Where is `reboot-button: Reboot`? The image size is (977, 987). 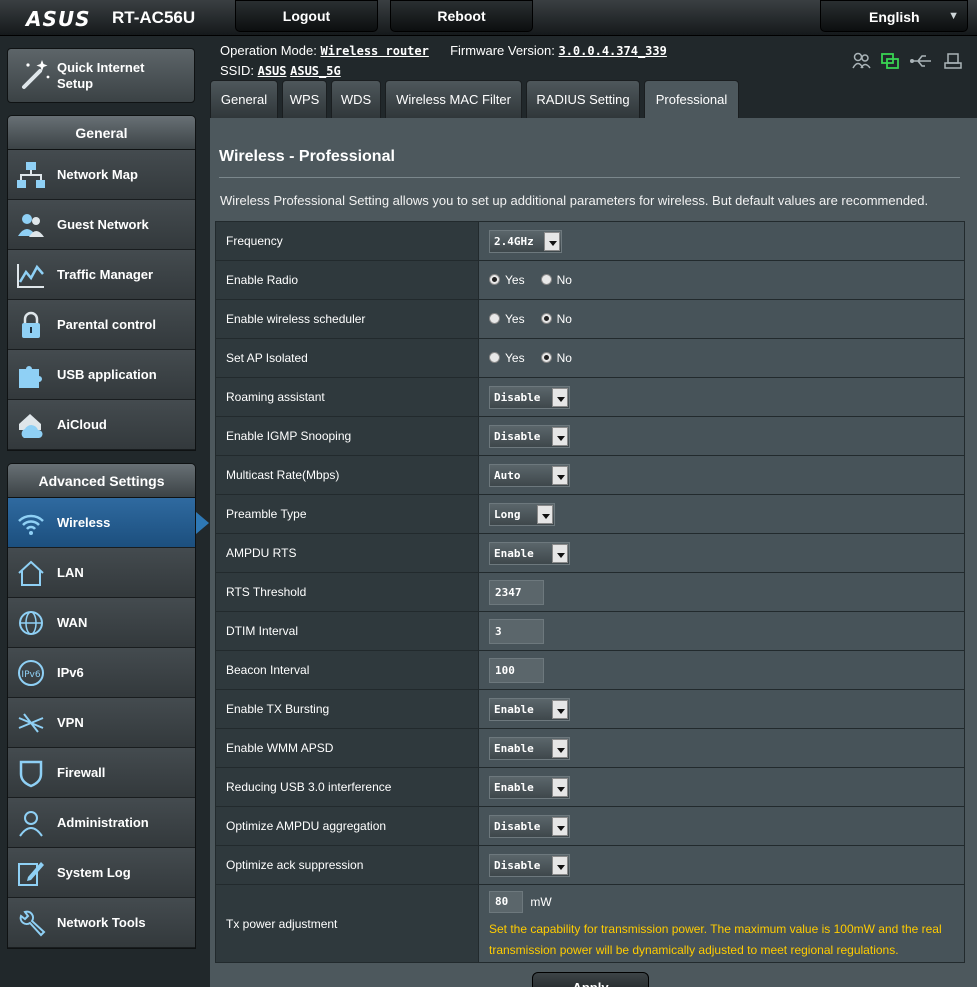 reboot-button: Reboot is located at coordinates (461, 16).